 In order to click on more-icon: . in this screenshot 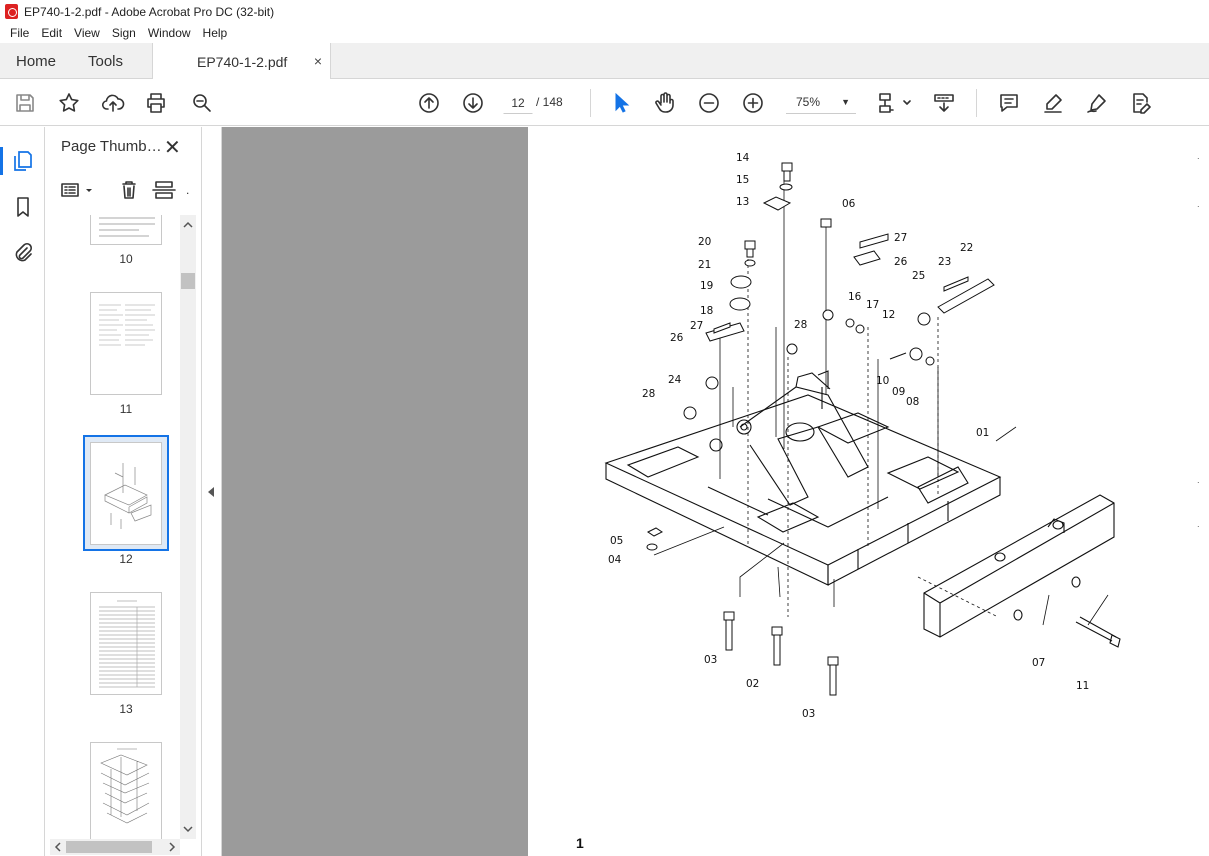, I will do `click(187, 190)`.